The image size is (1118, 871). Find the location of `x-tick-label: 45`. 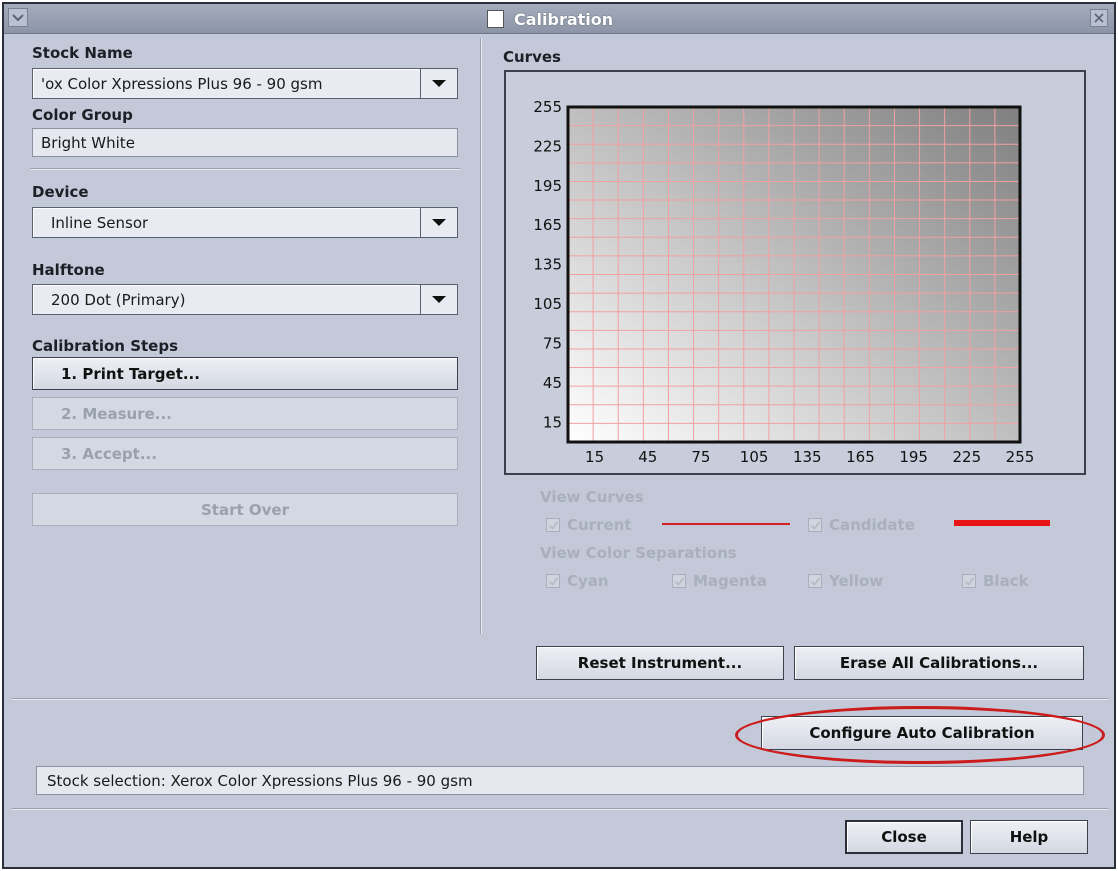

x-tick-label: 45 is located at coordinates (647, 457).